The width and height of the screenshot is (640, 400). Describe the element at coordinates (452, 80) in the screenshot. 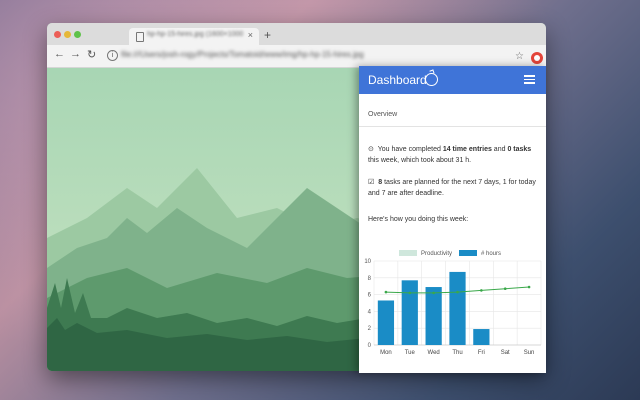

I see `panel-header: Dashboard` at that location.